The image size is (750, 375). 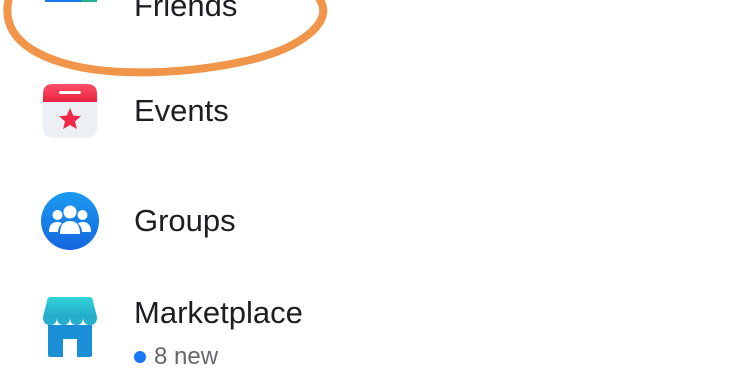 I want to click on marketplace-storefront-icon, so click(x=70, y=326).